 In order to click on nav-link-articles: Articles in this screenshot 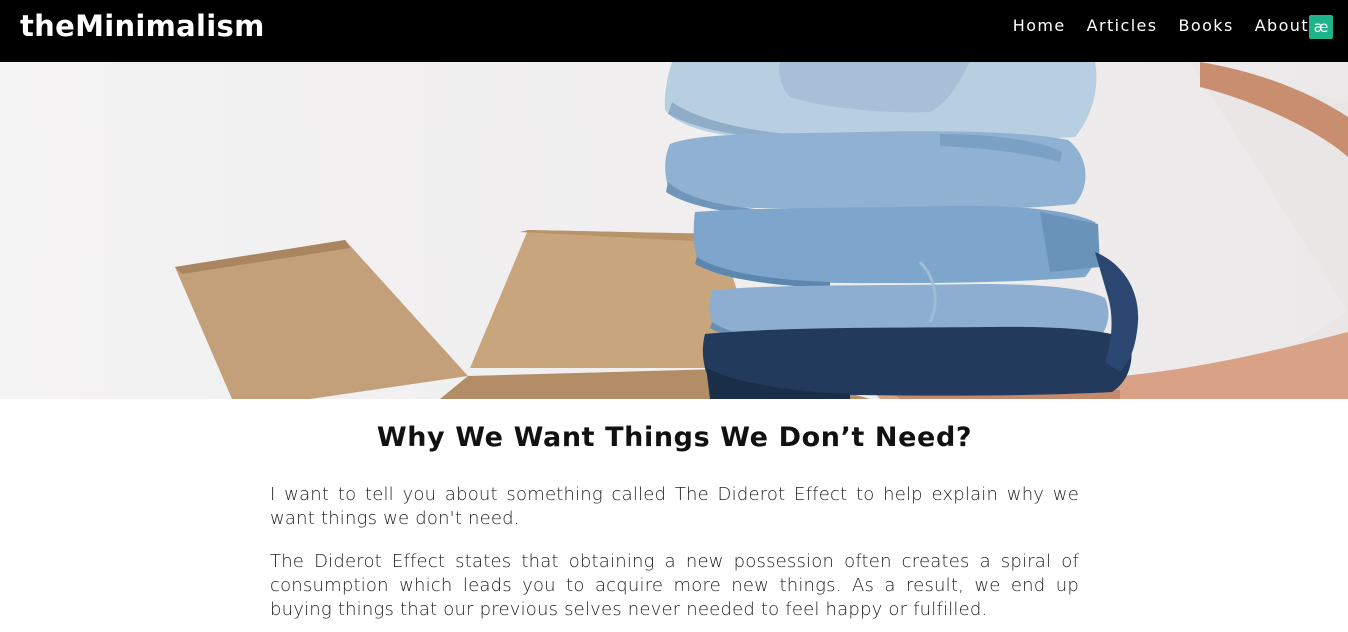, I will do `click(1122, 25)`.